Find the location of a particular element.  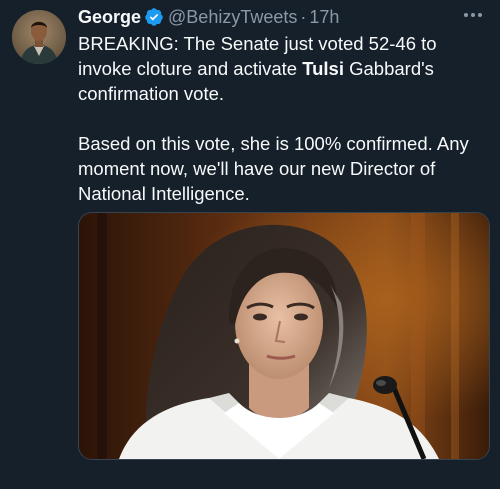

author-handle: @BehizyTweets is located at coordinates (232, 17).